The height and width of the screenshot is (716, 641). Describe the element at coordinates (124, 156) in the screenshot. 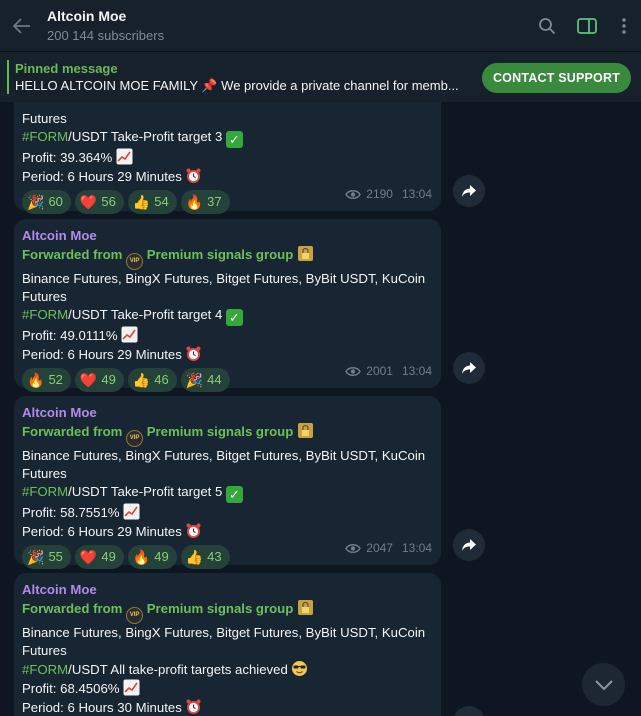

I see `chart-up-icon` at that location.